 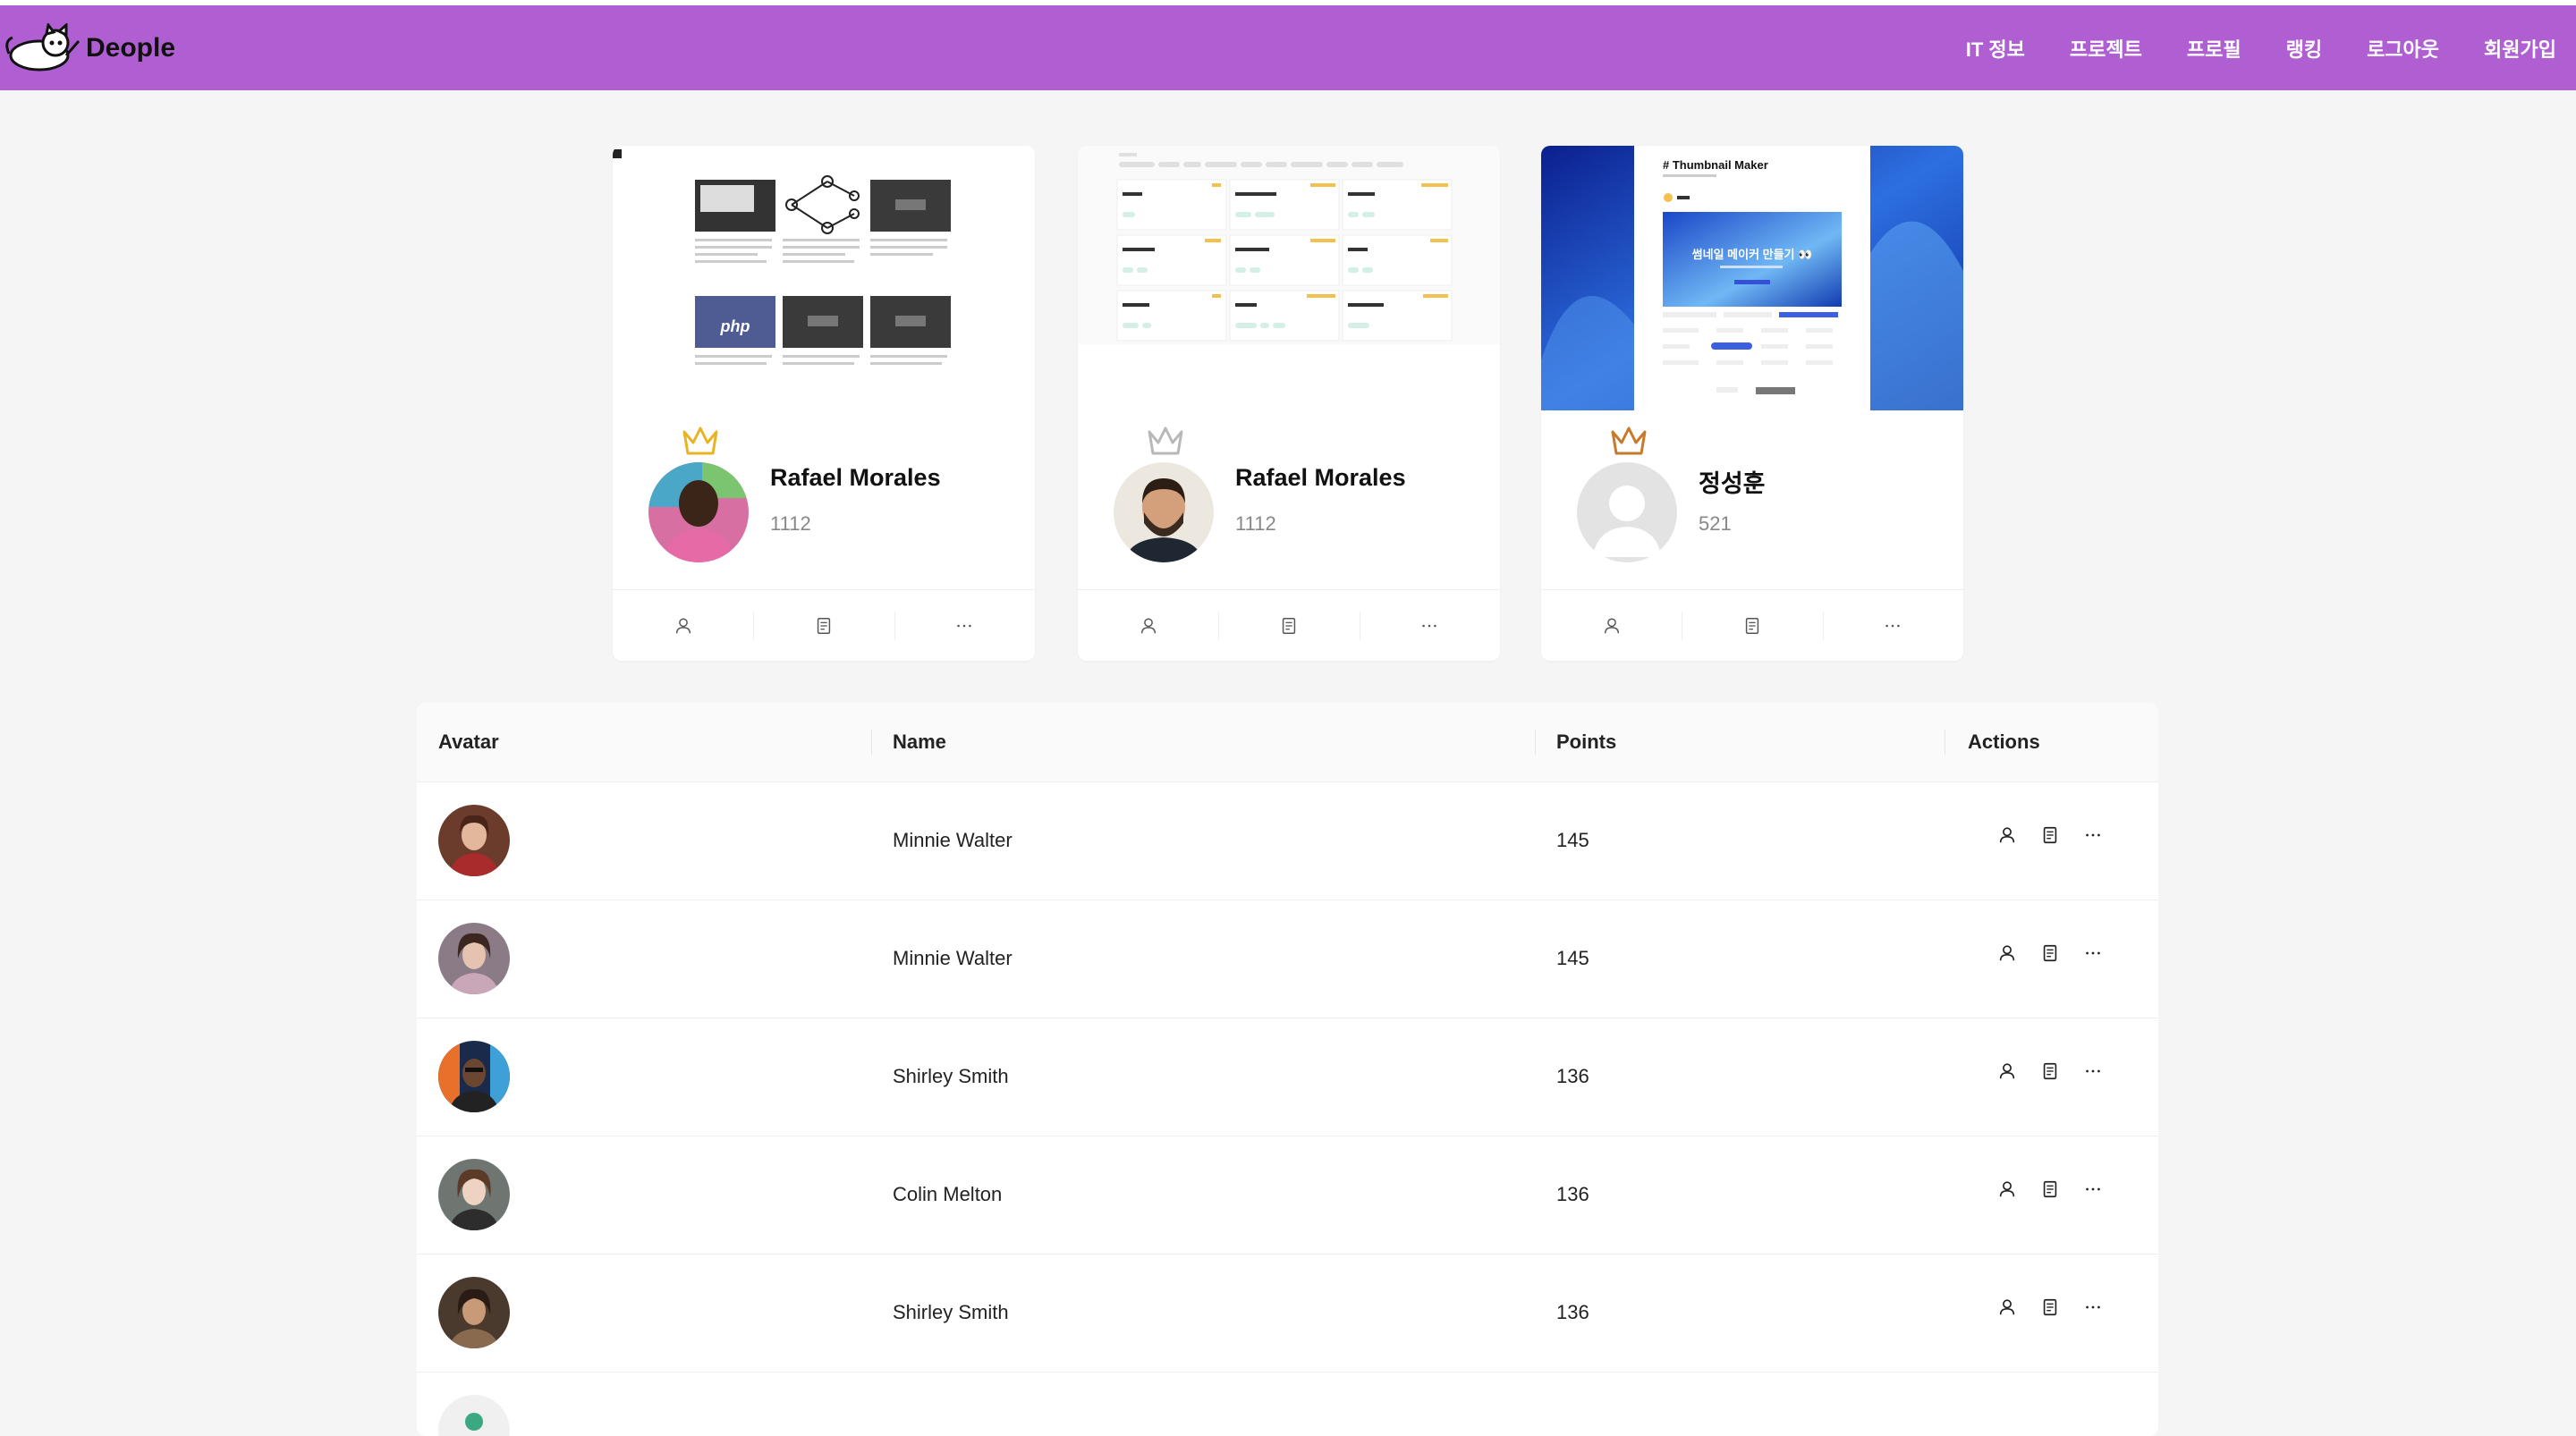 What do you see at coordinates (1752, 254) in the screenshot?
I see `cover-banner-text: 썸네일 메이커 만들기 👀` at bounding box center [1752, 254].